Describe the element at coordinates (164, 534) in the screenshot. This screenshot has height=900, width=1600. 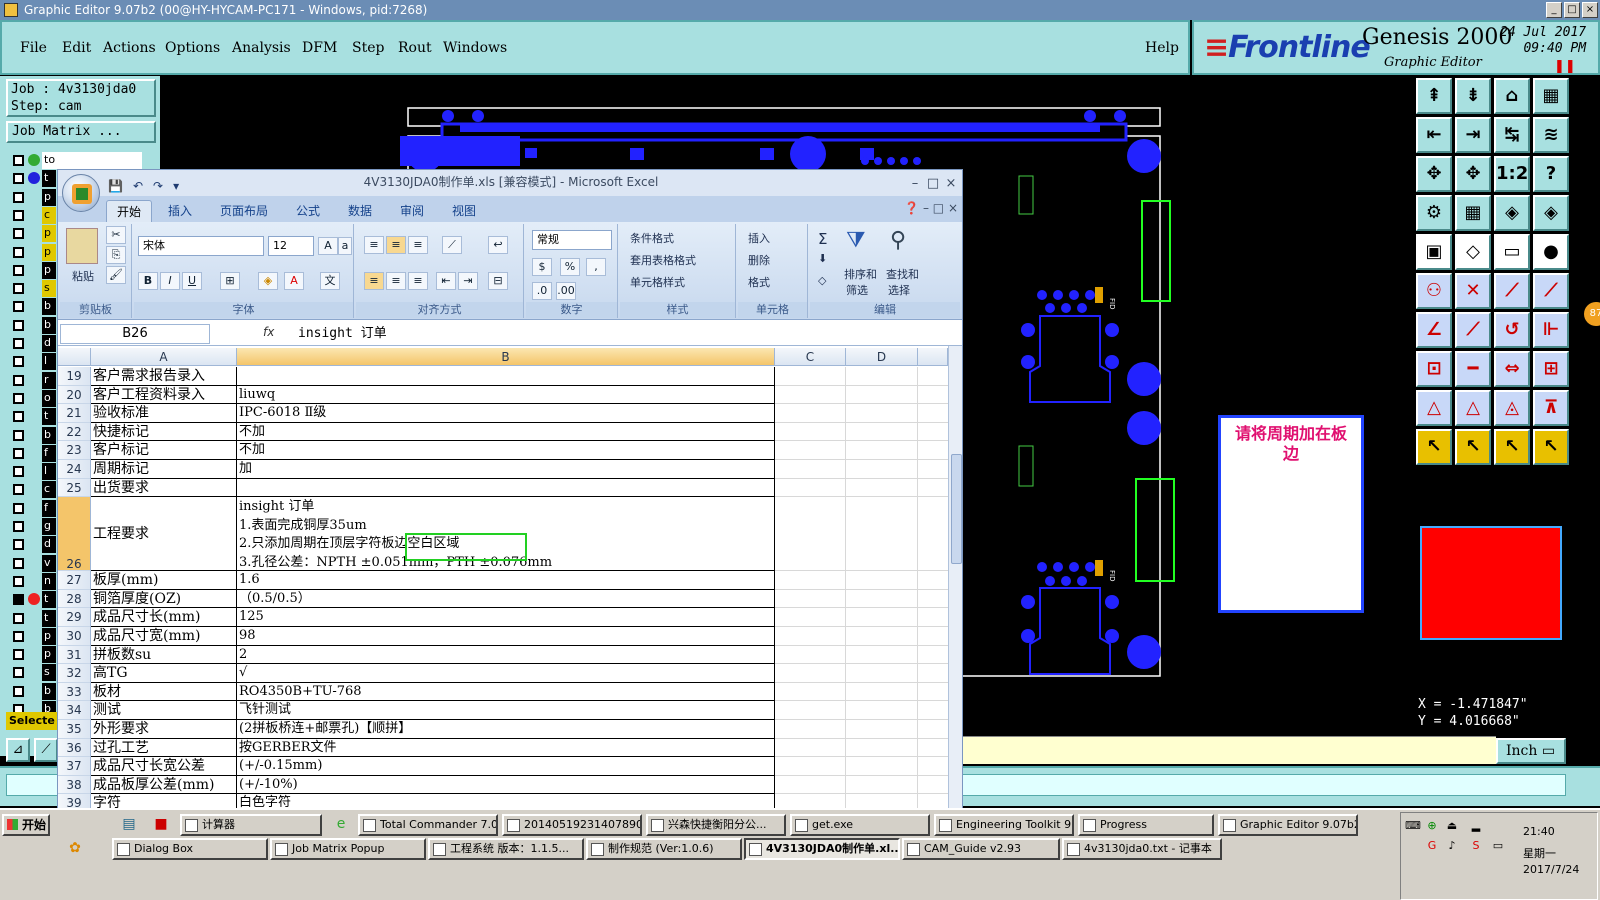
I see `cell-a: 工程要求` at that location.